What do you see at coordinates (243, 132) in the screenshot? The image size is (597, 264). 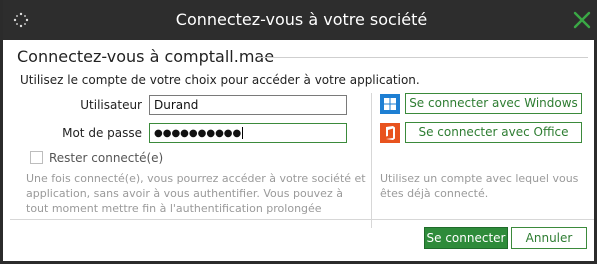 I see `text-caret` at bounding box center [243, 132].